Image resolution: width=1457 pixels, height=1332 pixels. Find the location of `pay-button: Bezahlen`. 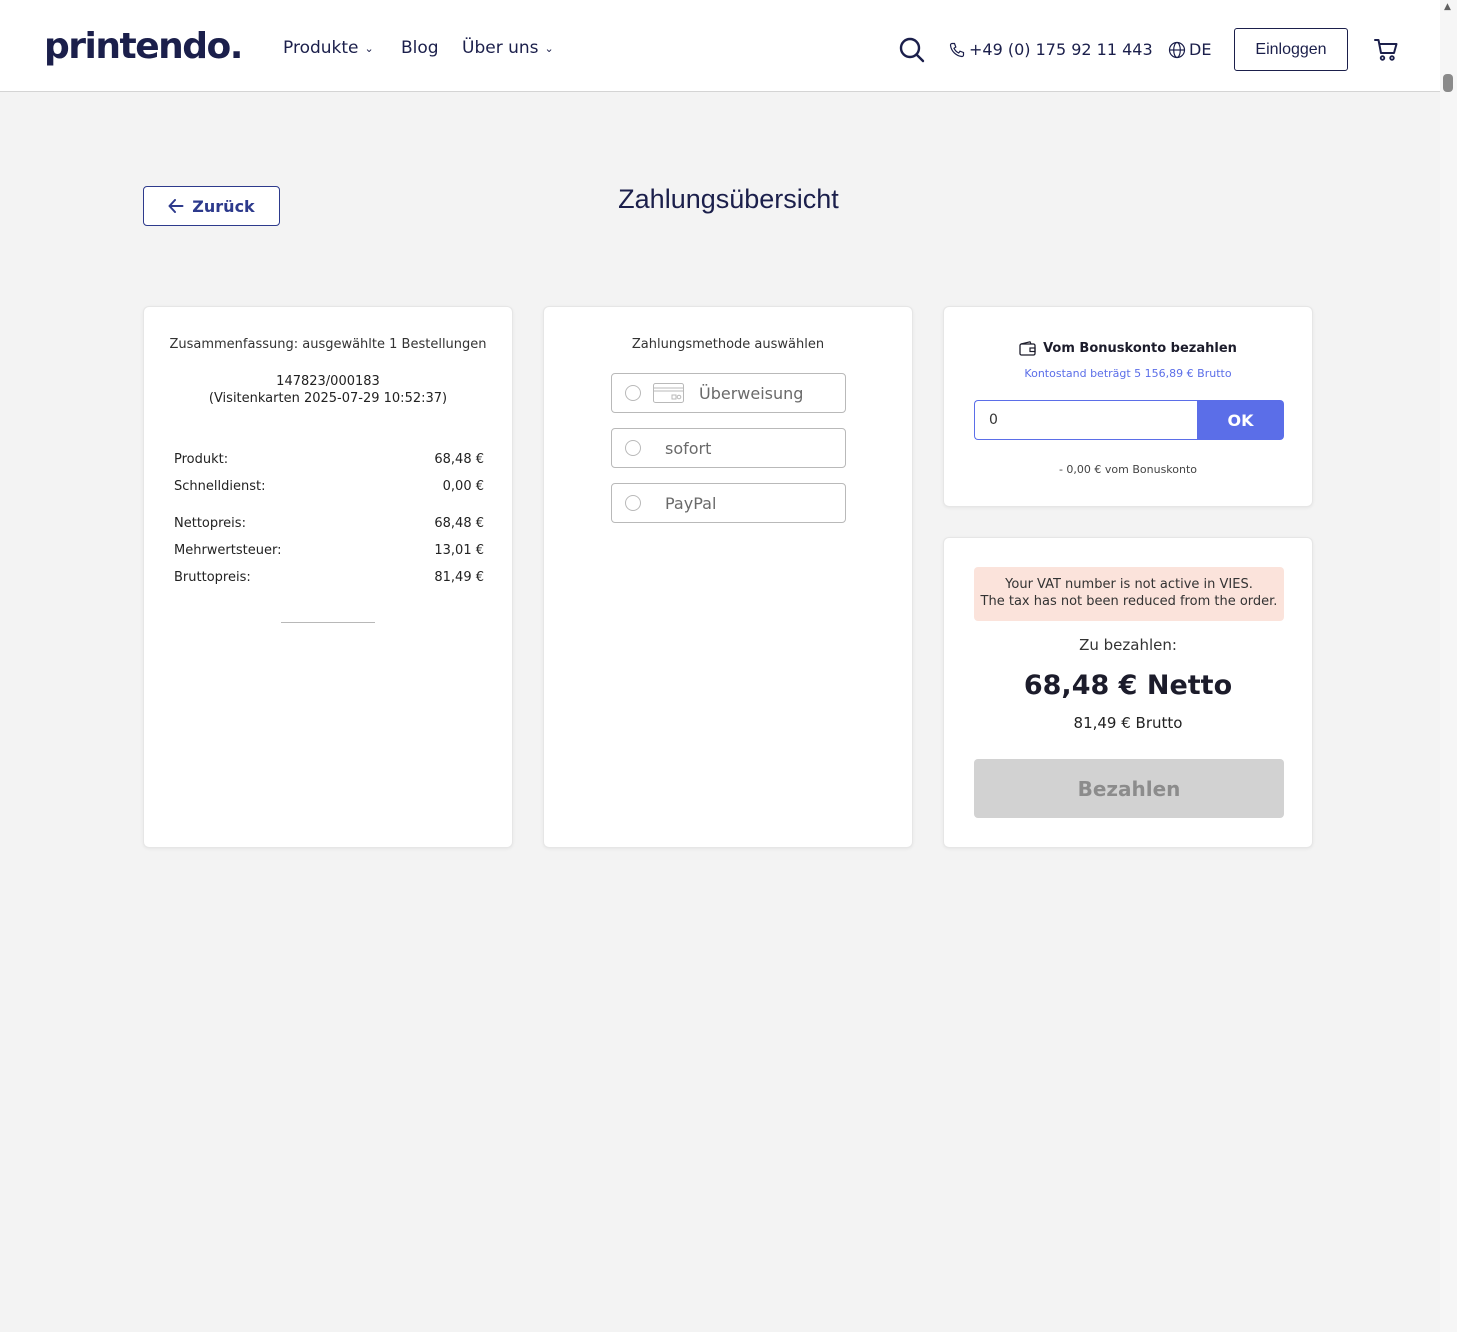

pay-button: Bezahlen is located at coordinates (1129, 788).